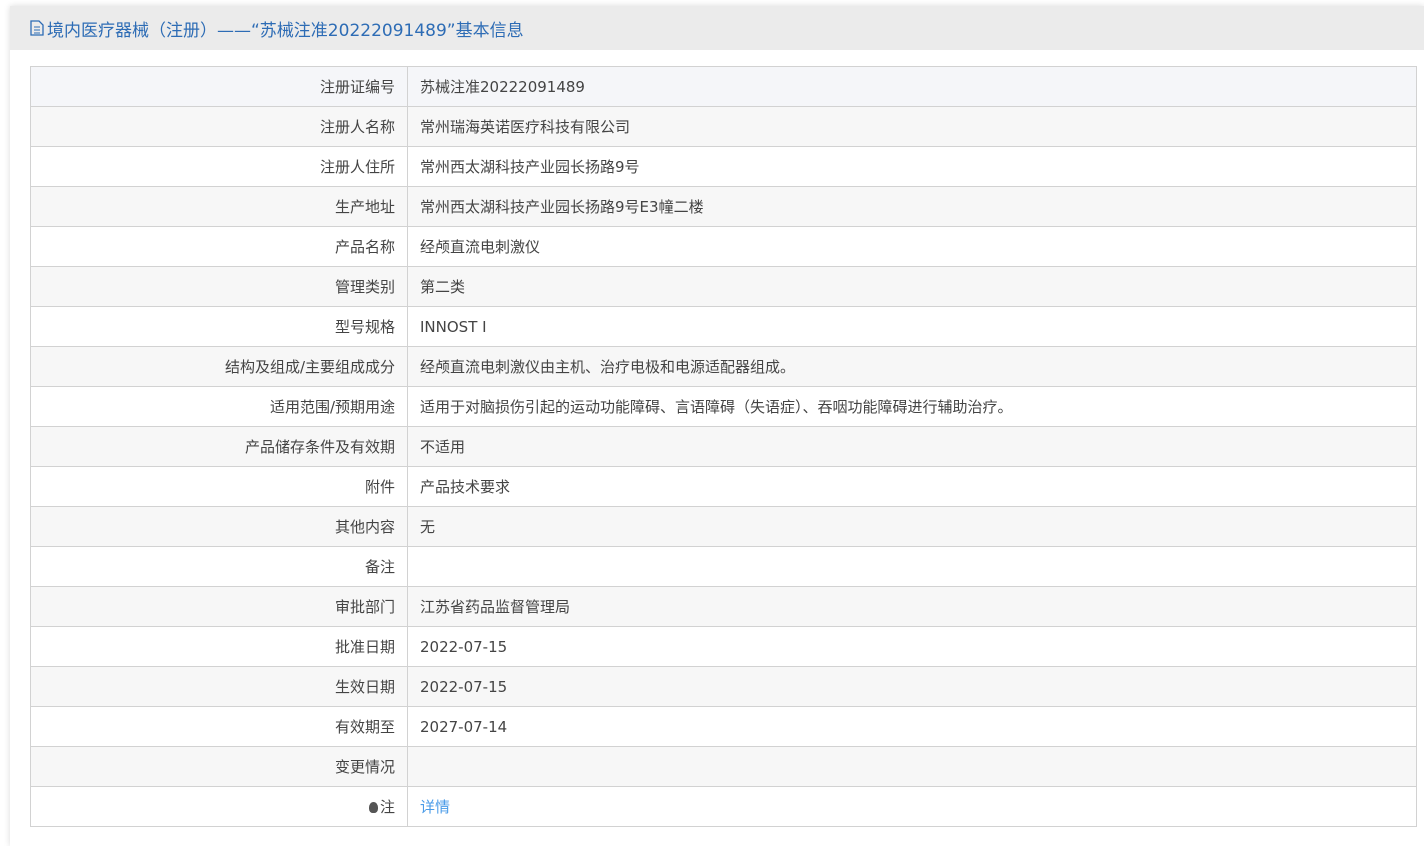 This screenshot has width=1424, height=846. Describe the element at coordinates (912, 126) in the screenshot. I see `field-value: 常州瑞海英诺医疗科技有限公司` at that location.